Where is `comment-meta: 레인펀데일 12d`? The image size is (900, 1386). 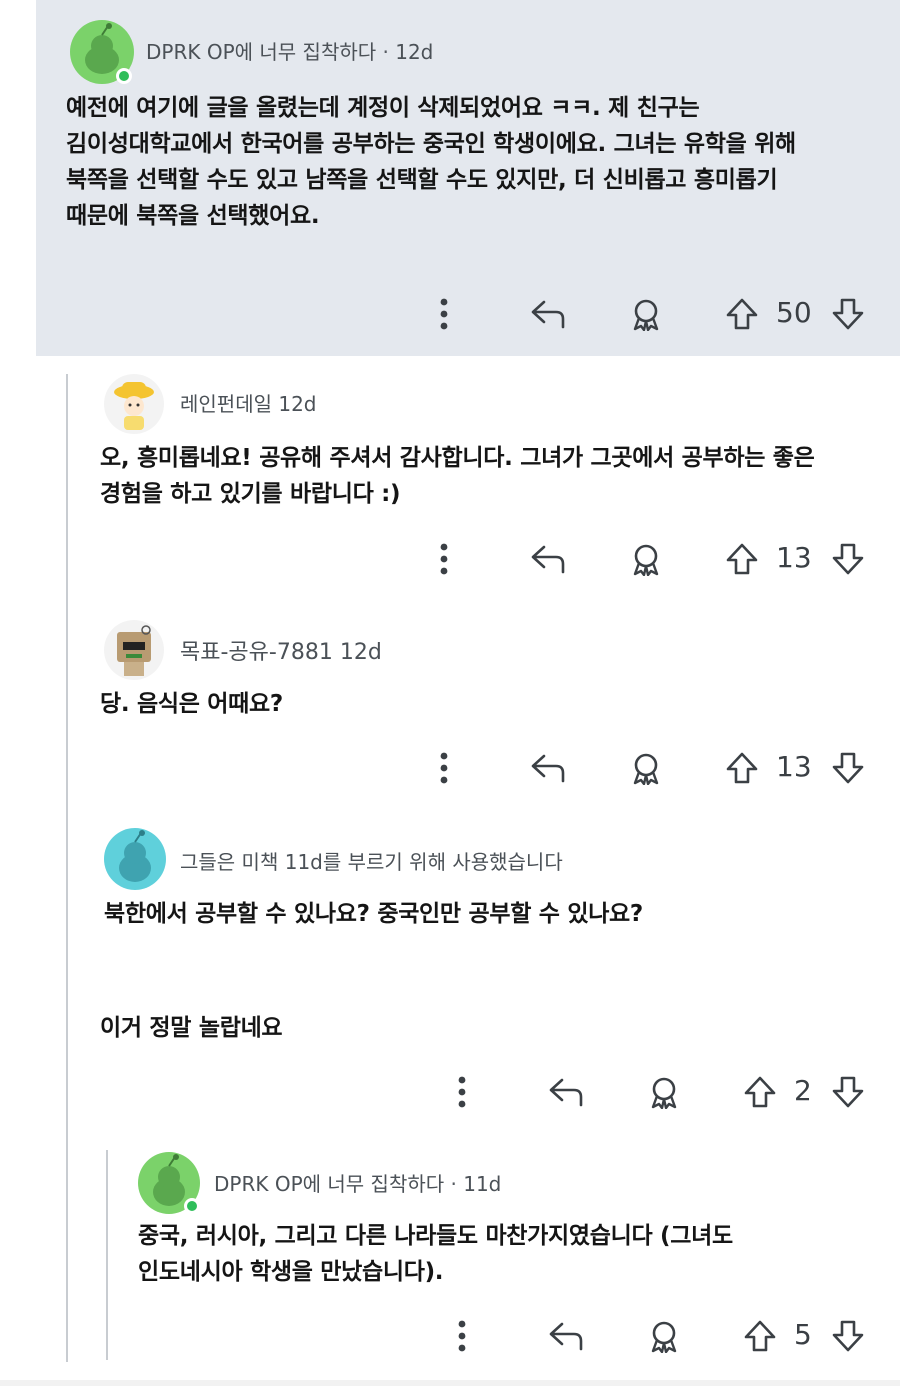 comment-meta: 레인펀데일 12d is located at coordinates (248, 402).